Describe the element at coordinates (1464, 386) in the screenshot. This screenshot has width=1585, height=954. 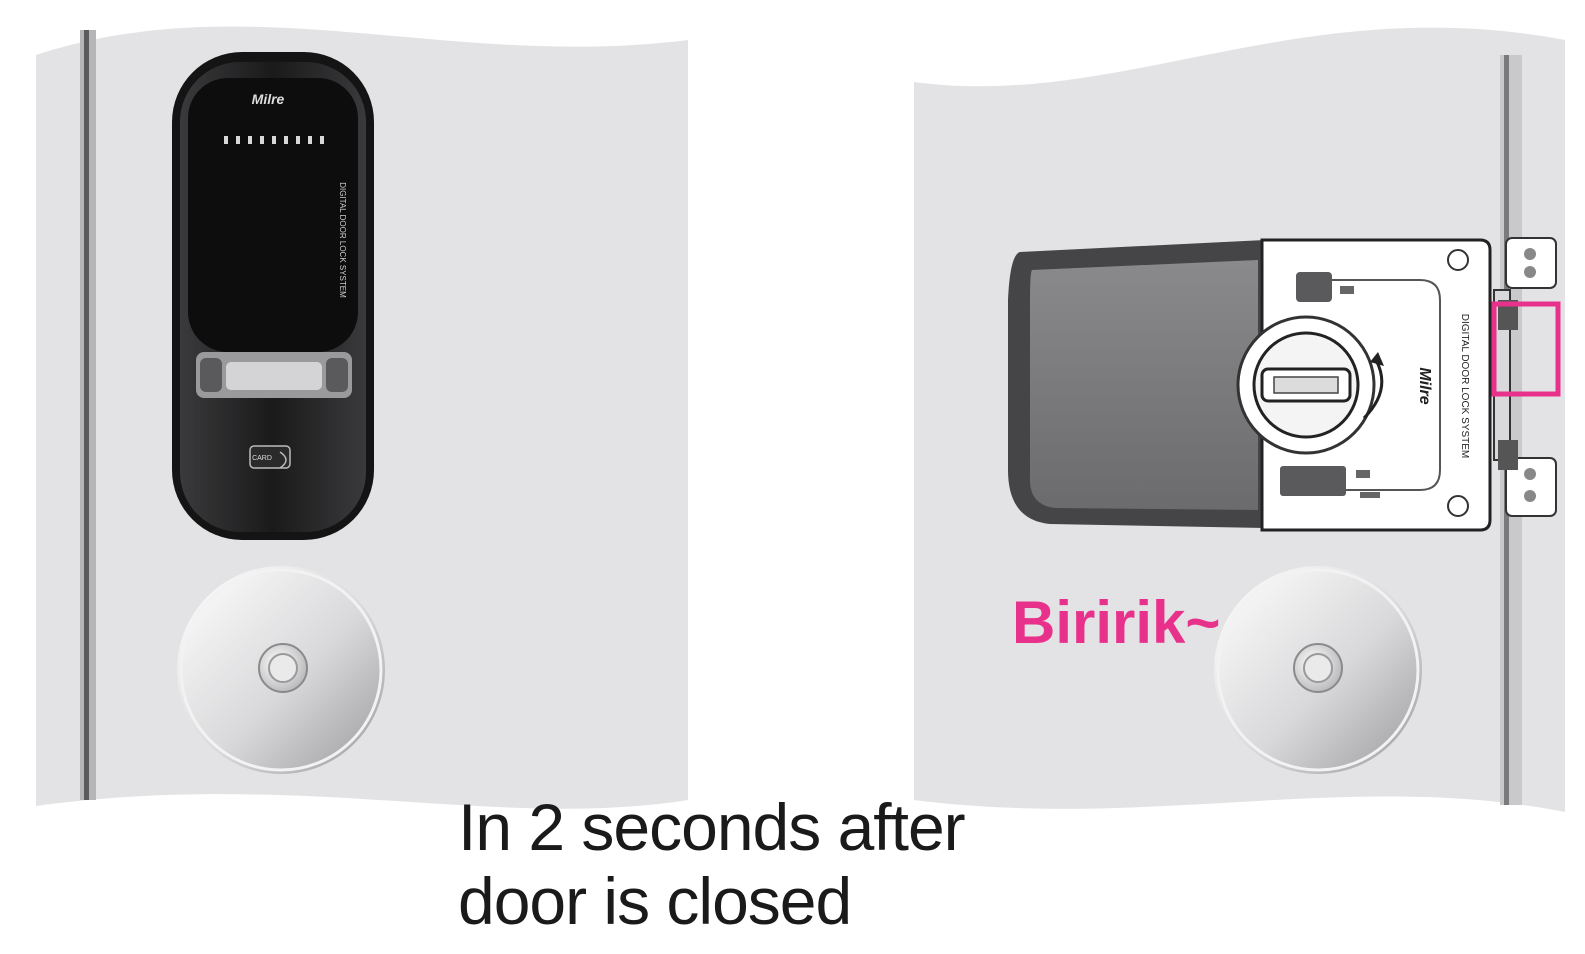
I see `inside-side-text: DIGITAL DOOR LOCK SYSTEM` at that location.